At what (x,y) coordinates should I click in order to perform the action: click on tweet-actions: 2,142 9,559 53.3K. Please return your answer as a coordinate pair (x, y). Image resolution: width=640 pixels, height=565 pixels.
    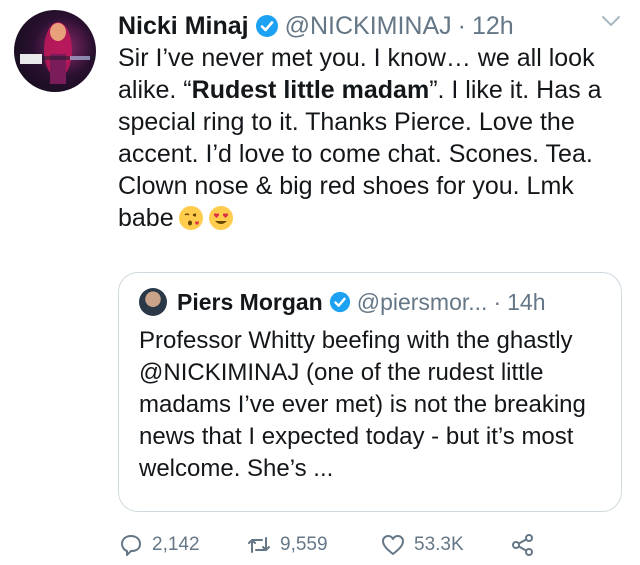
    Looking at the image, I should click on (368, 548).